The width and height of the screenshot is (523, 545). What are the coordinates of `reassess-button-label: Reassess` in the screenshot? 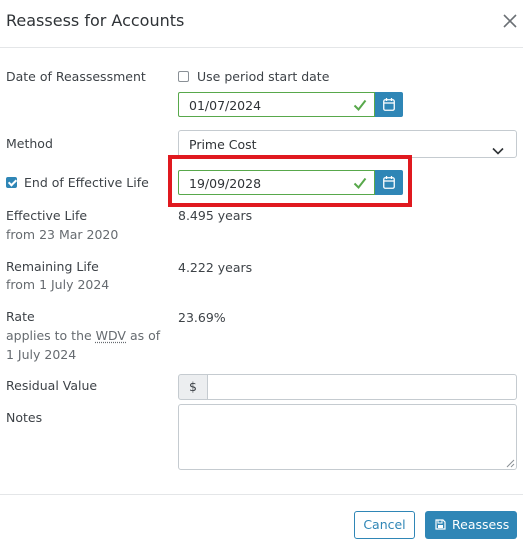 It's located at (481, 524).